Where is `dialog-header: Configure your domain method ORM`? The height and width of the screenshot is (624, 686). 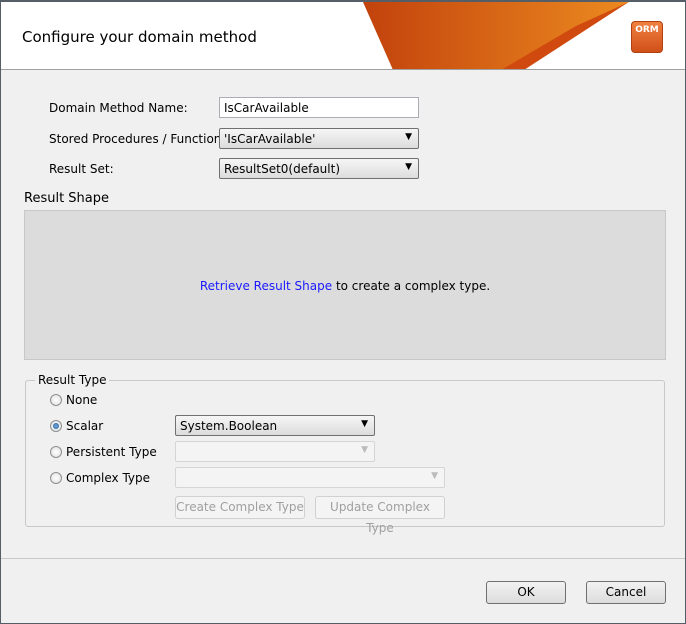 dialog-header: Configure your domain method ORM is located at coordinates (343, 36).